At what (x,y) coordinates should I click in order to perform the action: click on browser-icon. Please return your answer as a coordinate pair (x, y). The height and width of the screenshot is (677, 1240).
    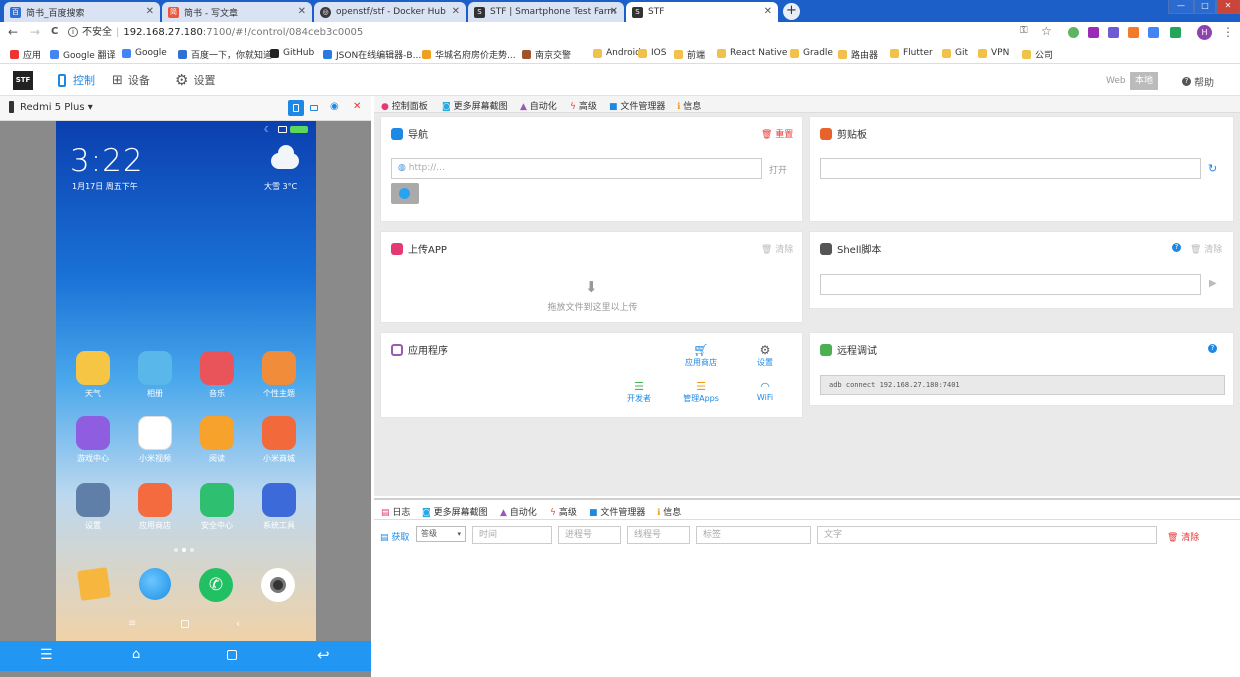
    Looking at the image, I should click on (155, 584).